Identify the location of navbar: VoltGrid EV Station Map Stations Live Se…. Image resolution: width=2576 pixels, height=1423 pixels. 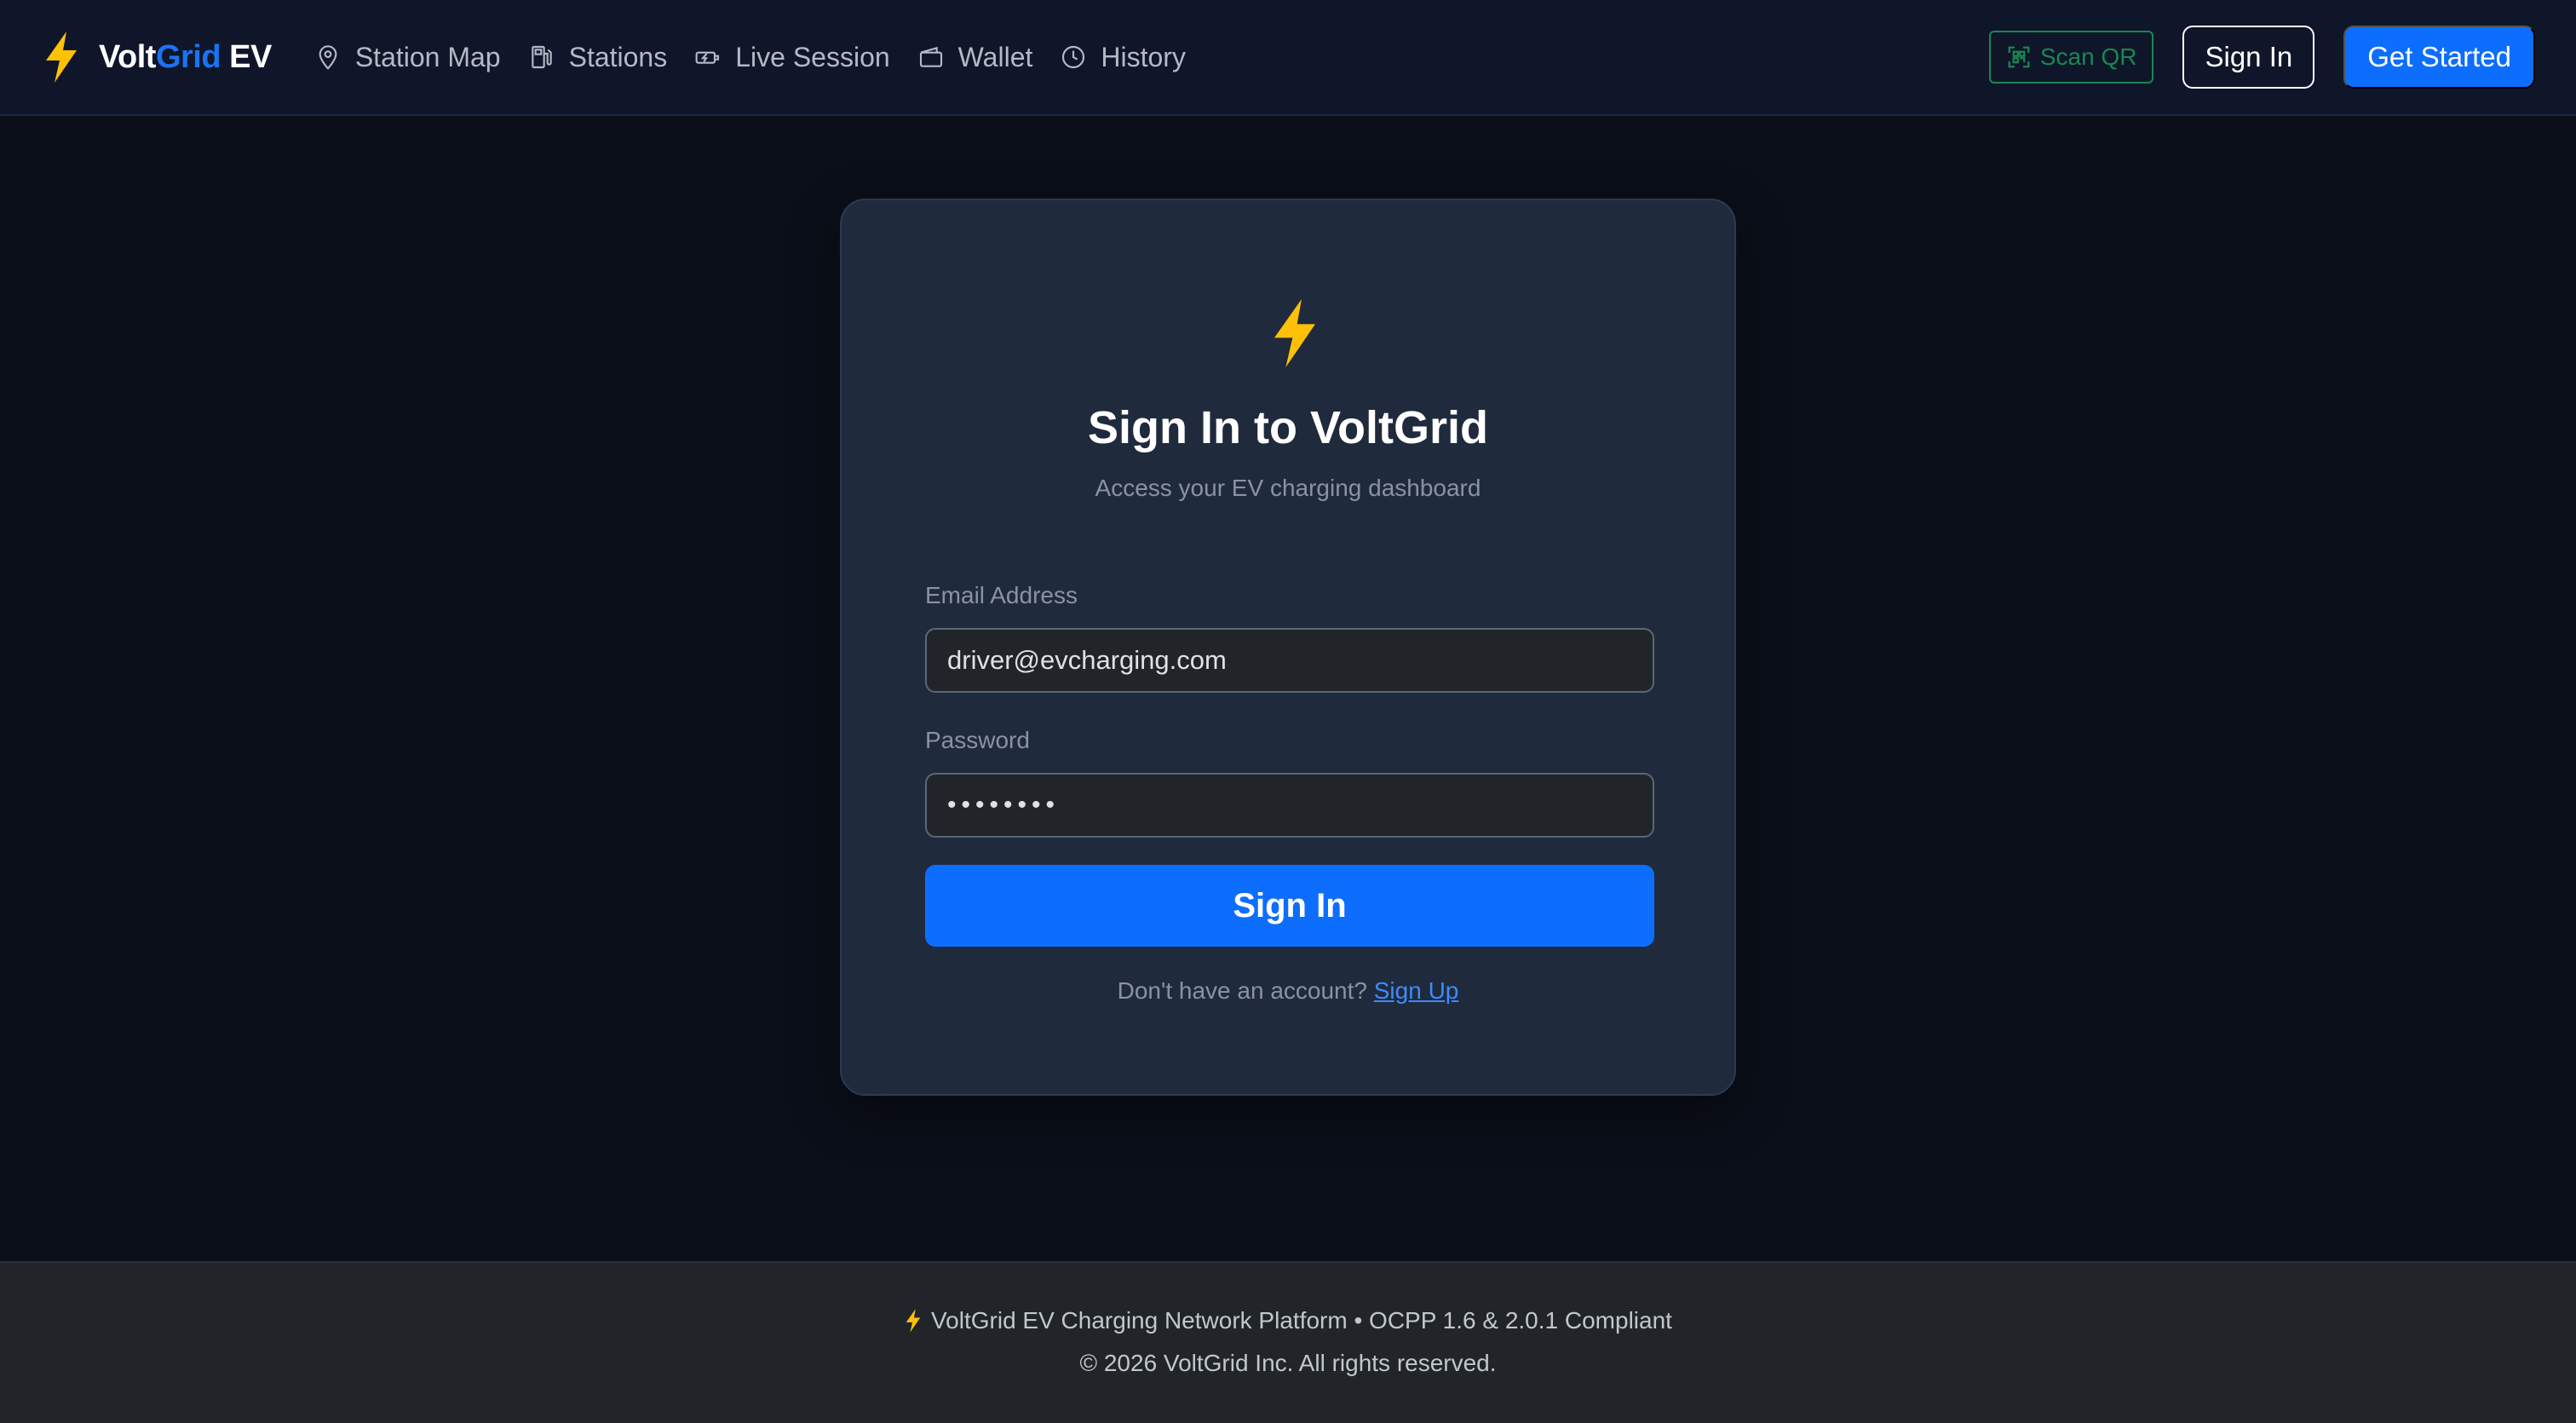
(1288, 58).